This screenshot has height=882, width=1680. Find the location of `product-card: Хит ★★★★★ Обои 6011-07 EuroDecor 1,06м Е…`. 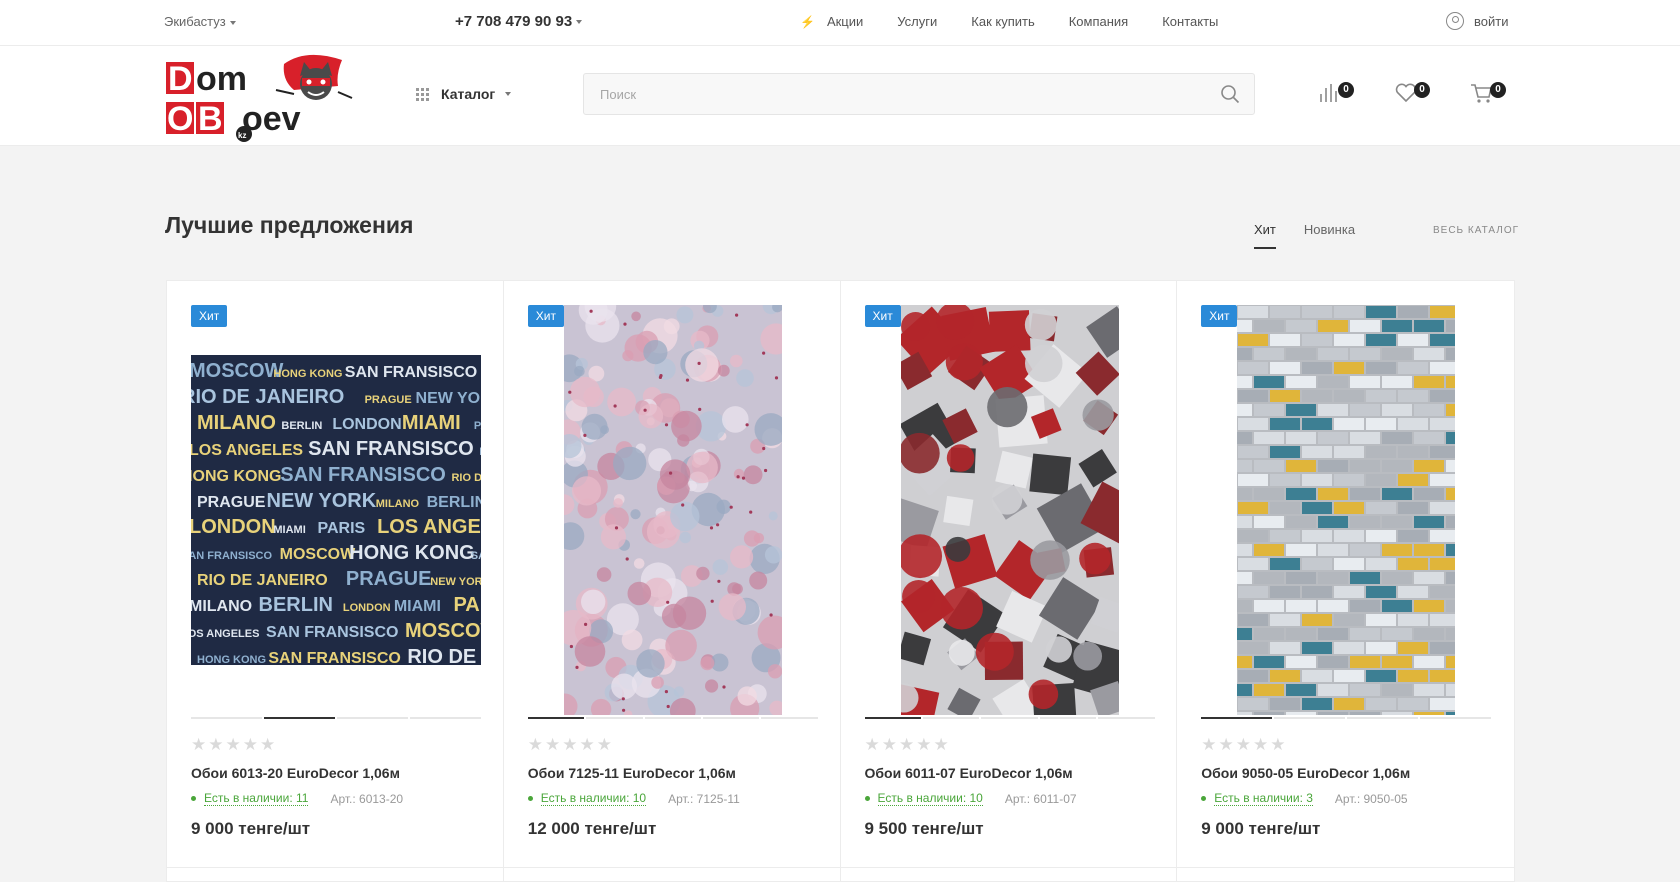

product-card: Хит ★★★★★ Обои 6011-07 EuroDecor 1,06м Е… is located at coordinates (1009, 581).